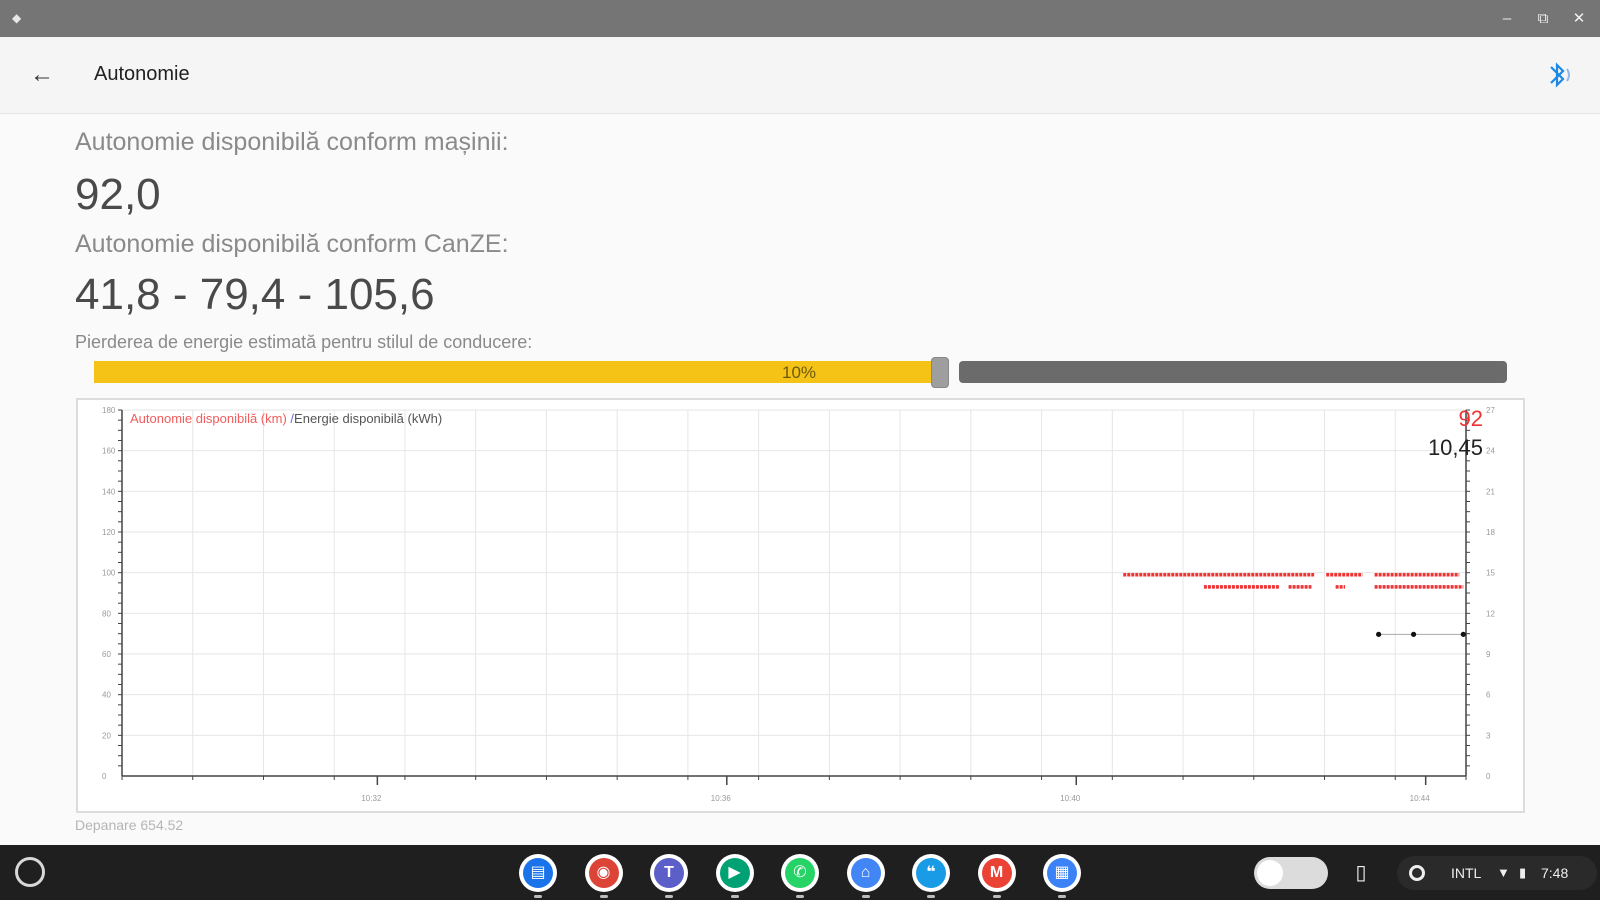  What do you see at coordinates (106, 613) in the screenshot?
I see `left-axis-tick: 80` at bounding box center [106, 613].